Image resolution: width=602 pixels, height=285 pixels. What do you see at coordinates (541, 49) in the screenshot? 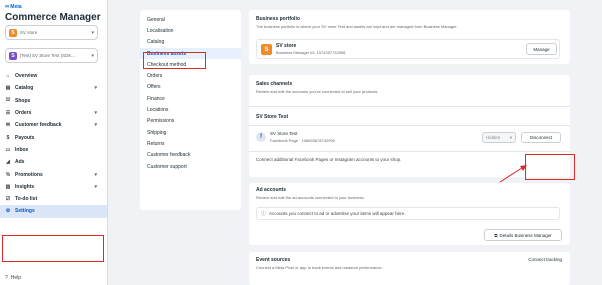
I see `manage-button: Manage` at bounding box center [541, 49].